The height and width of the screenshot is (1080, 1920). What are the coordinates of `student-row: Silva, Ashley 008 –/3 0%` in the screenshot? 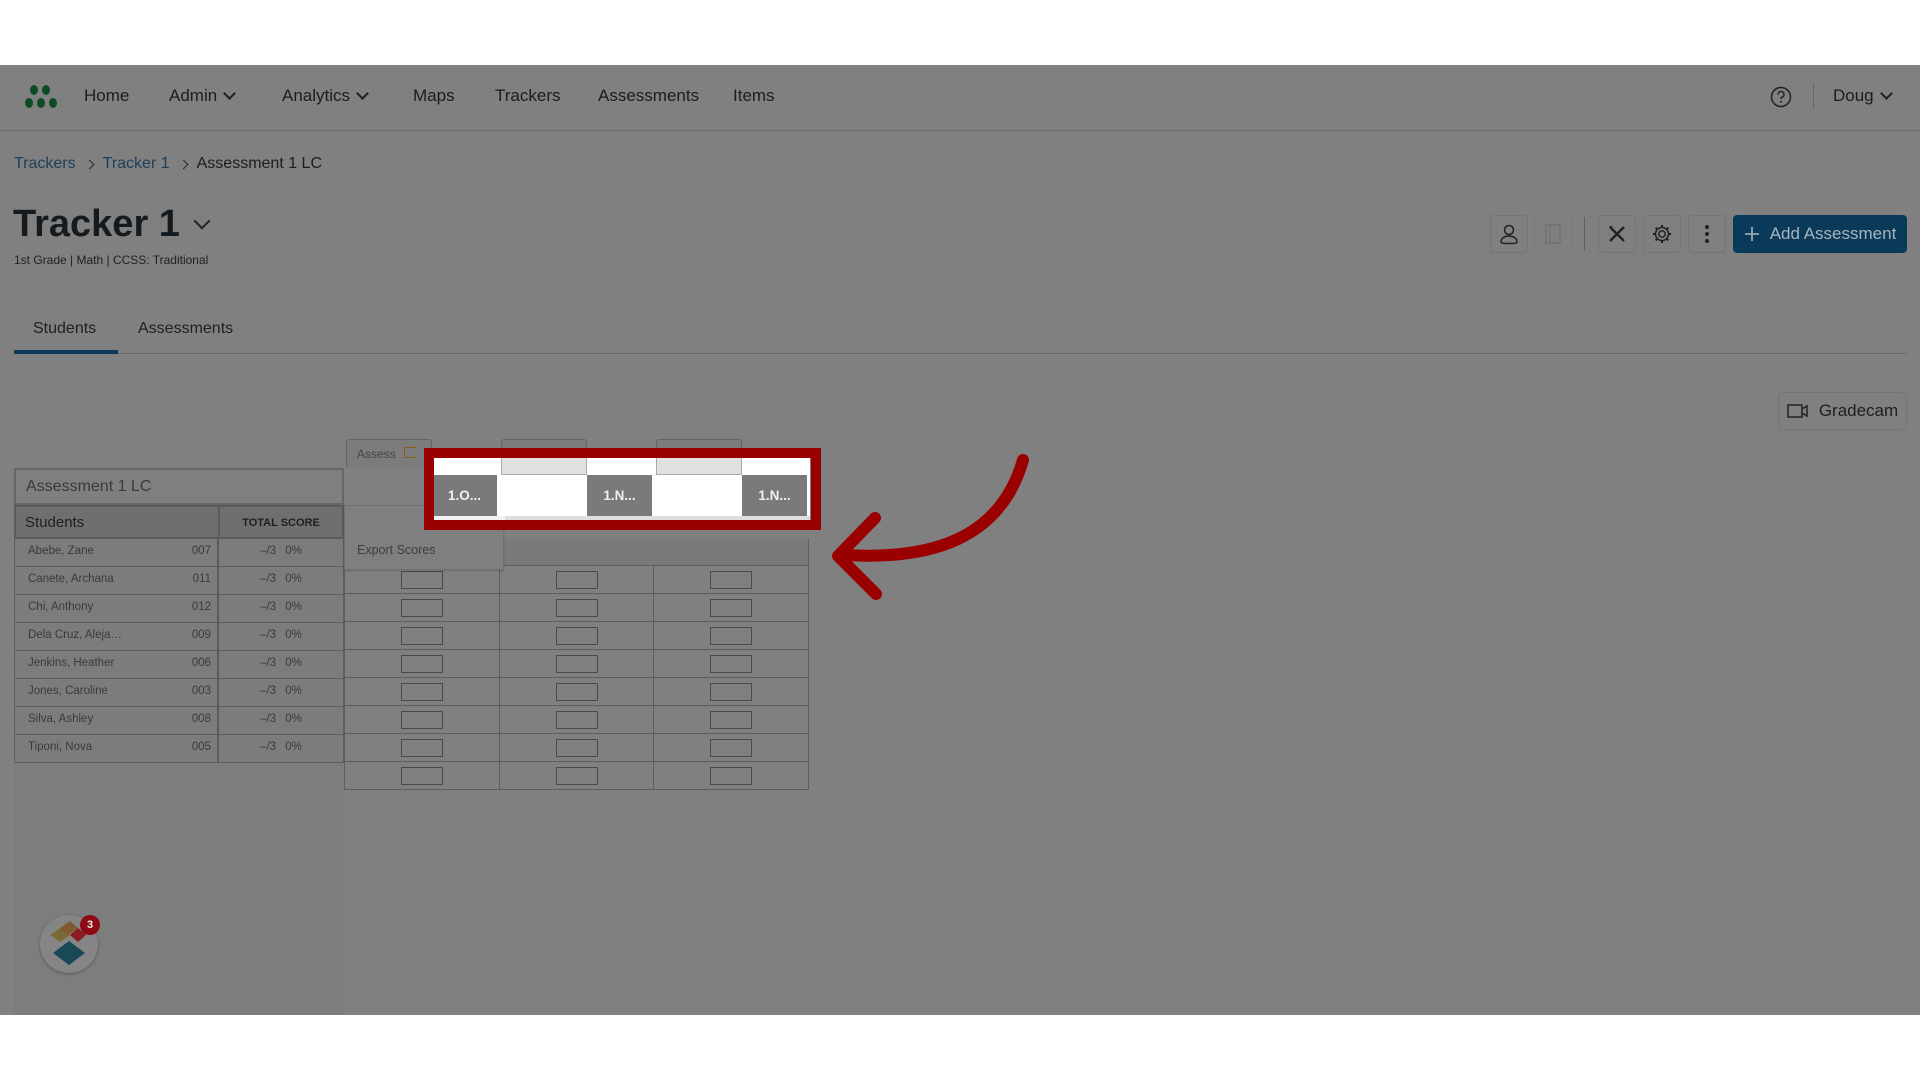 It's located at (179, 721).